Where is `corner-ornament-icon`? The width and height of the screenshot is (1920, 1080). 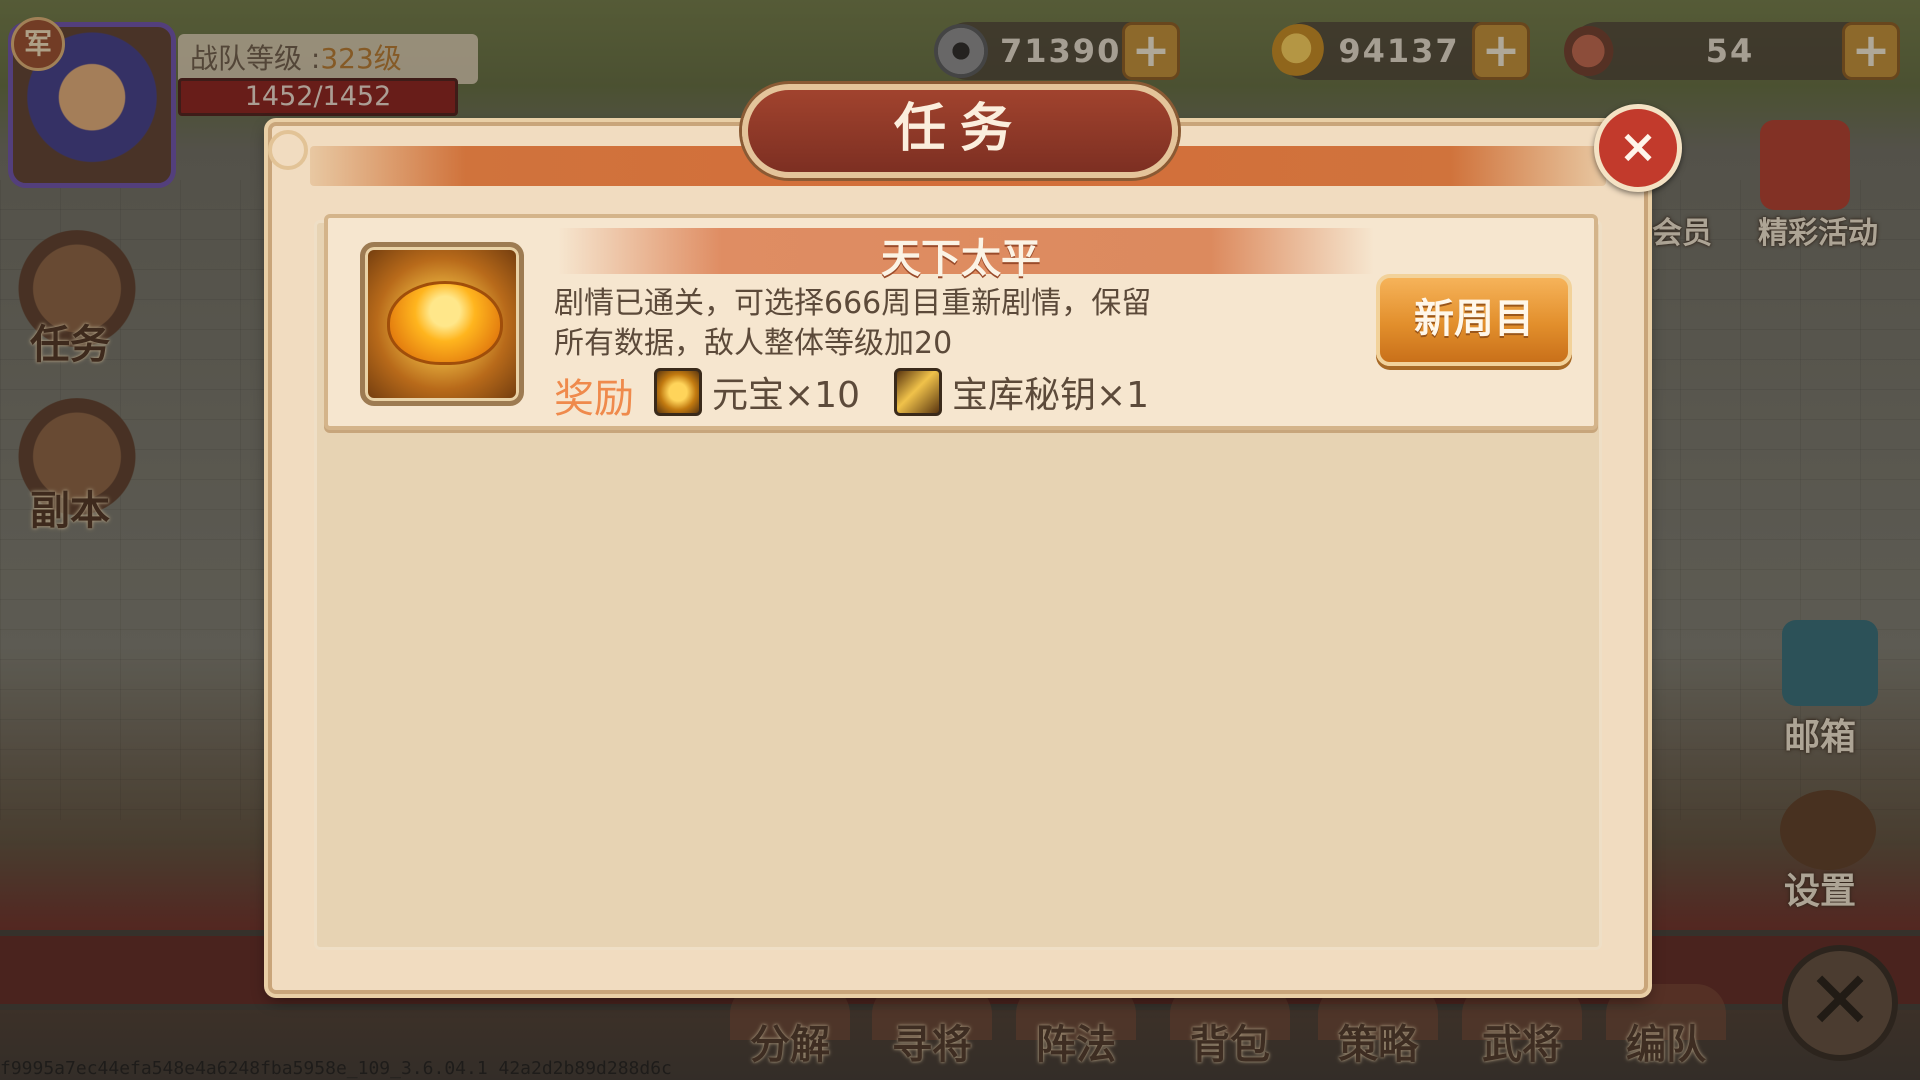
corner-ornament-icon is located at coordinates (288, 150).